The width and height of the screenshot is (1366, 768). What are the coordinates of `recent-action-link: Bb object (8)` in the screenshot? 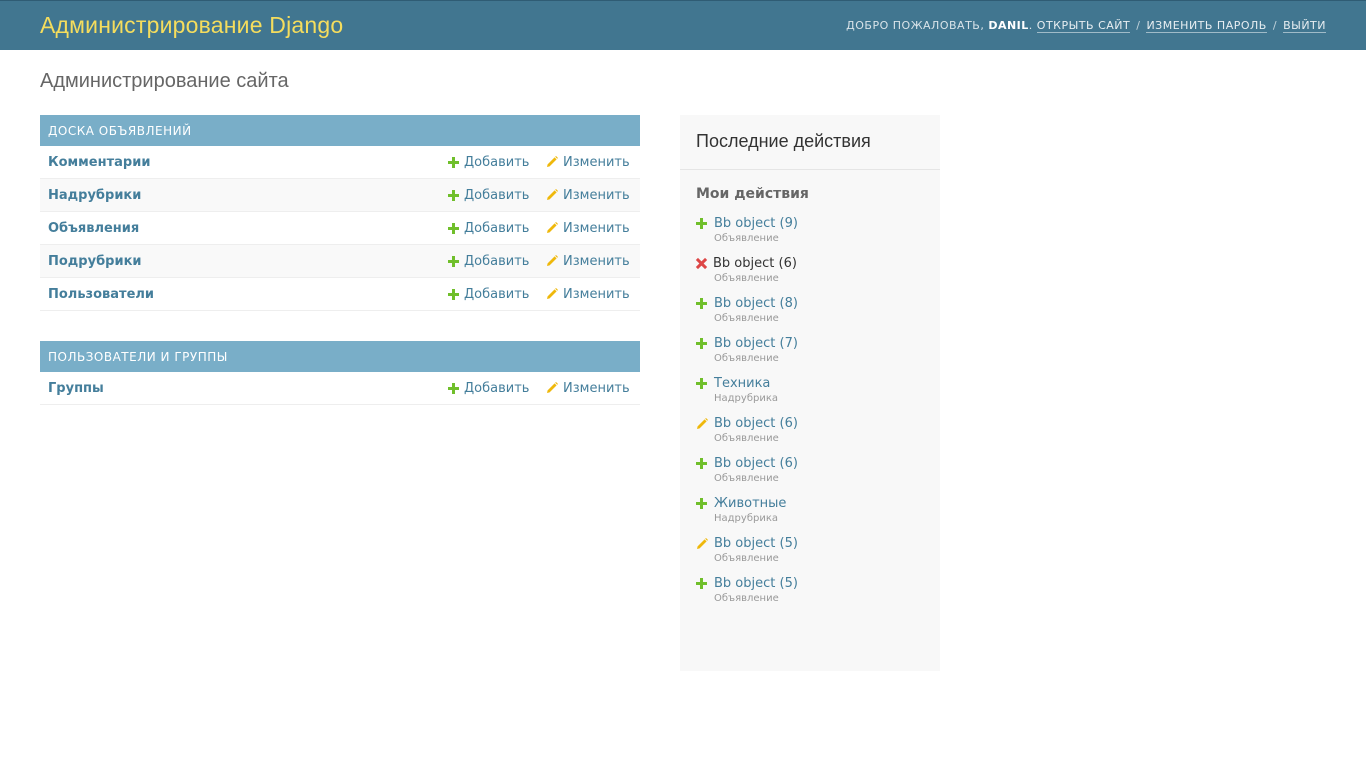 It's located at (756, 303).